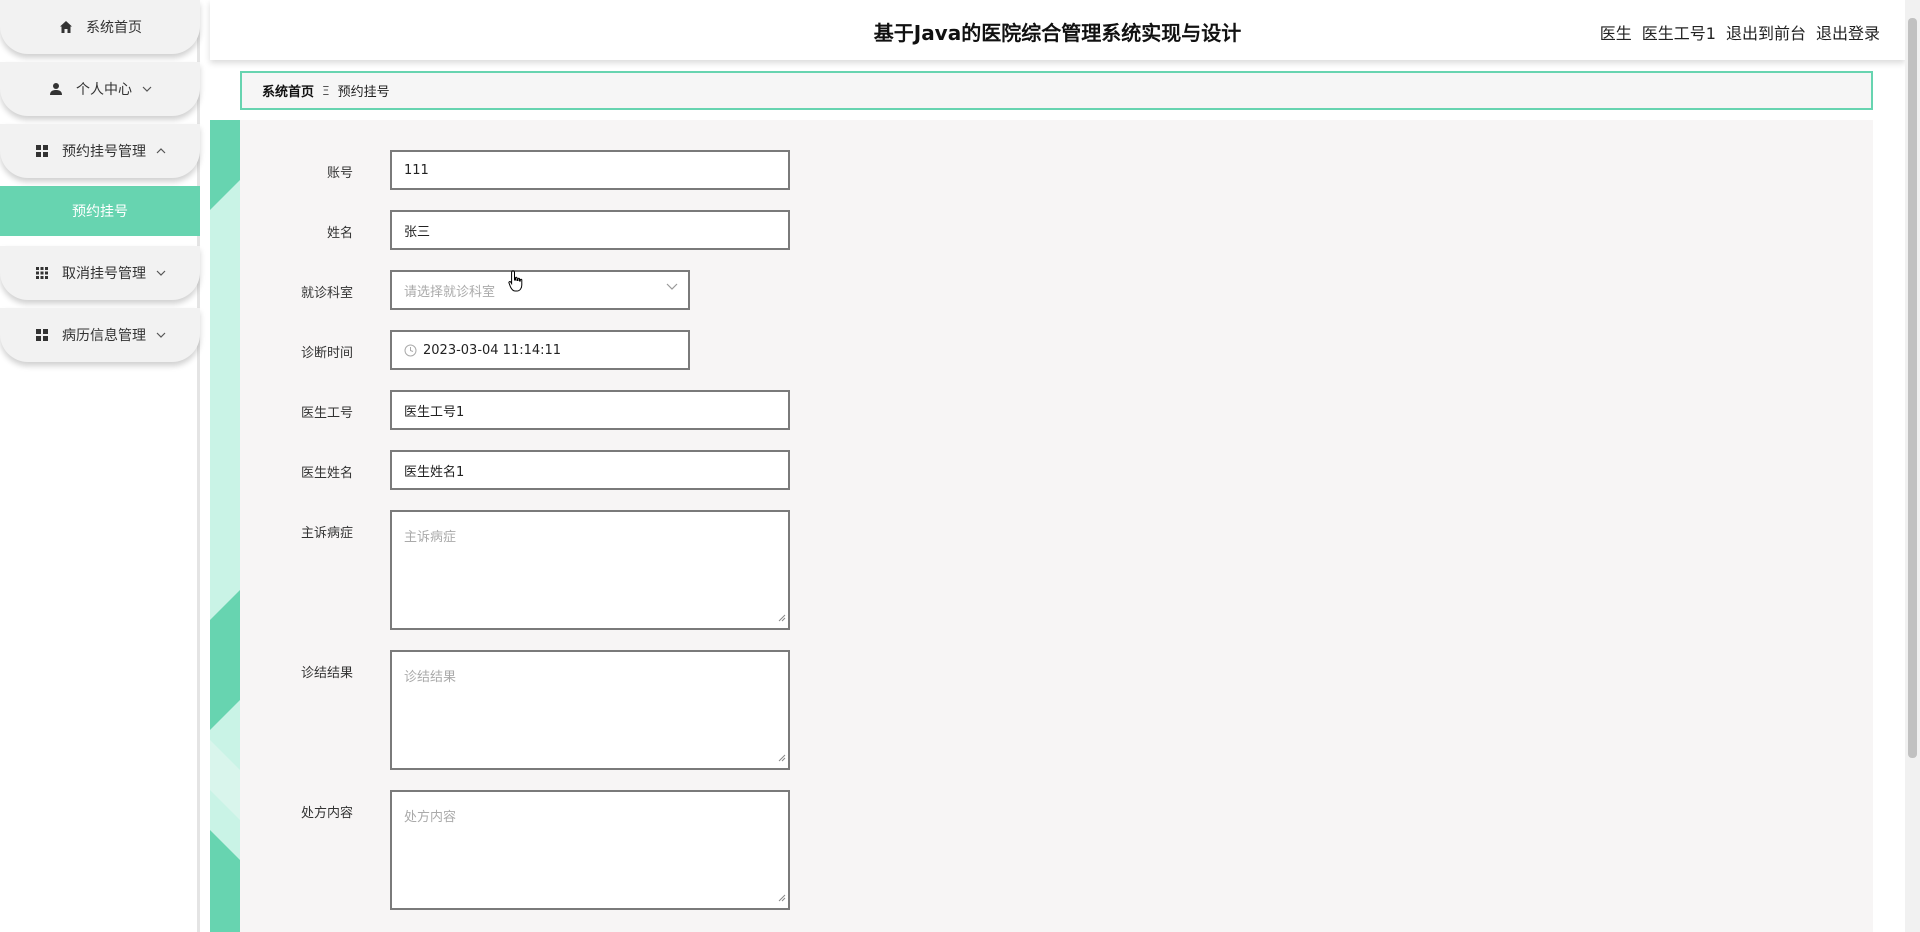 The height and width of the screenshot is (932, 1920). I want to click on decorative-strip, so click(225, 526).